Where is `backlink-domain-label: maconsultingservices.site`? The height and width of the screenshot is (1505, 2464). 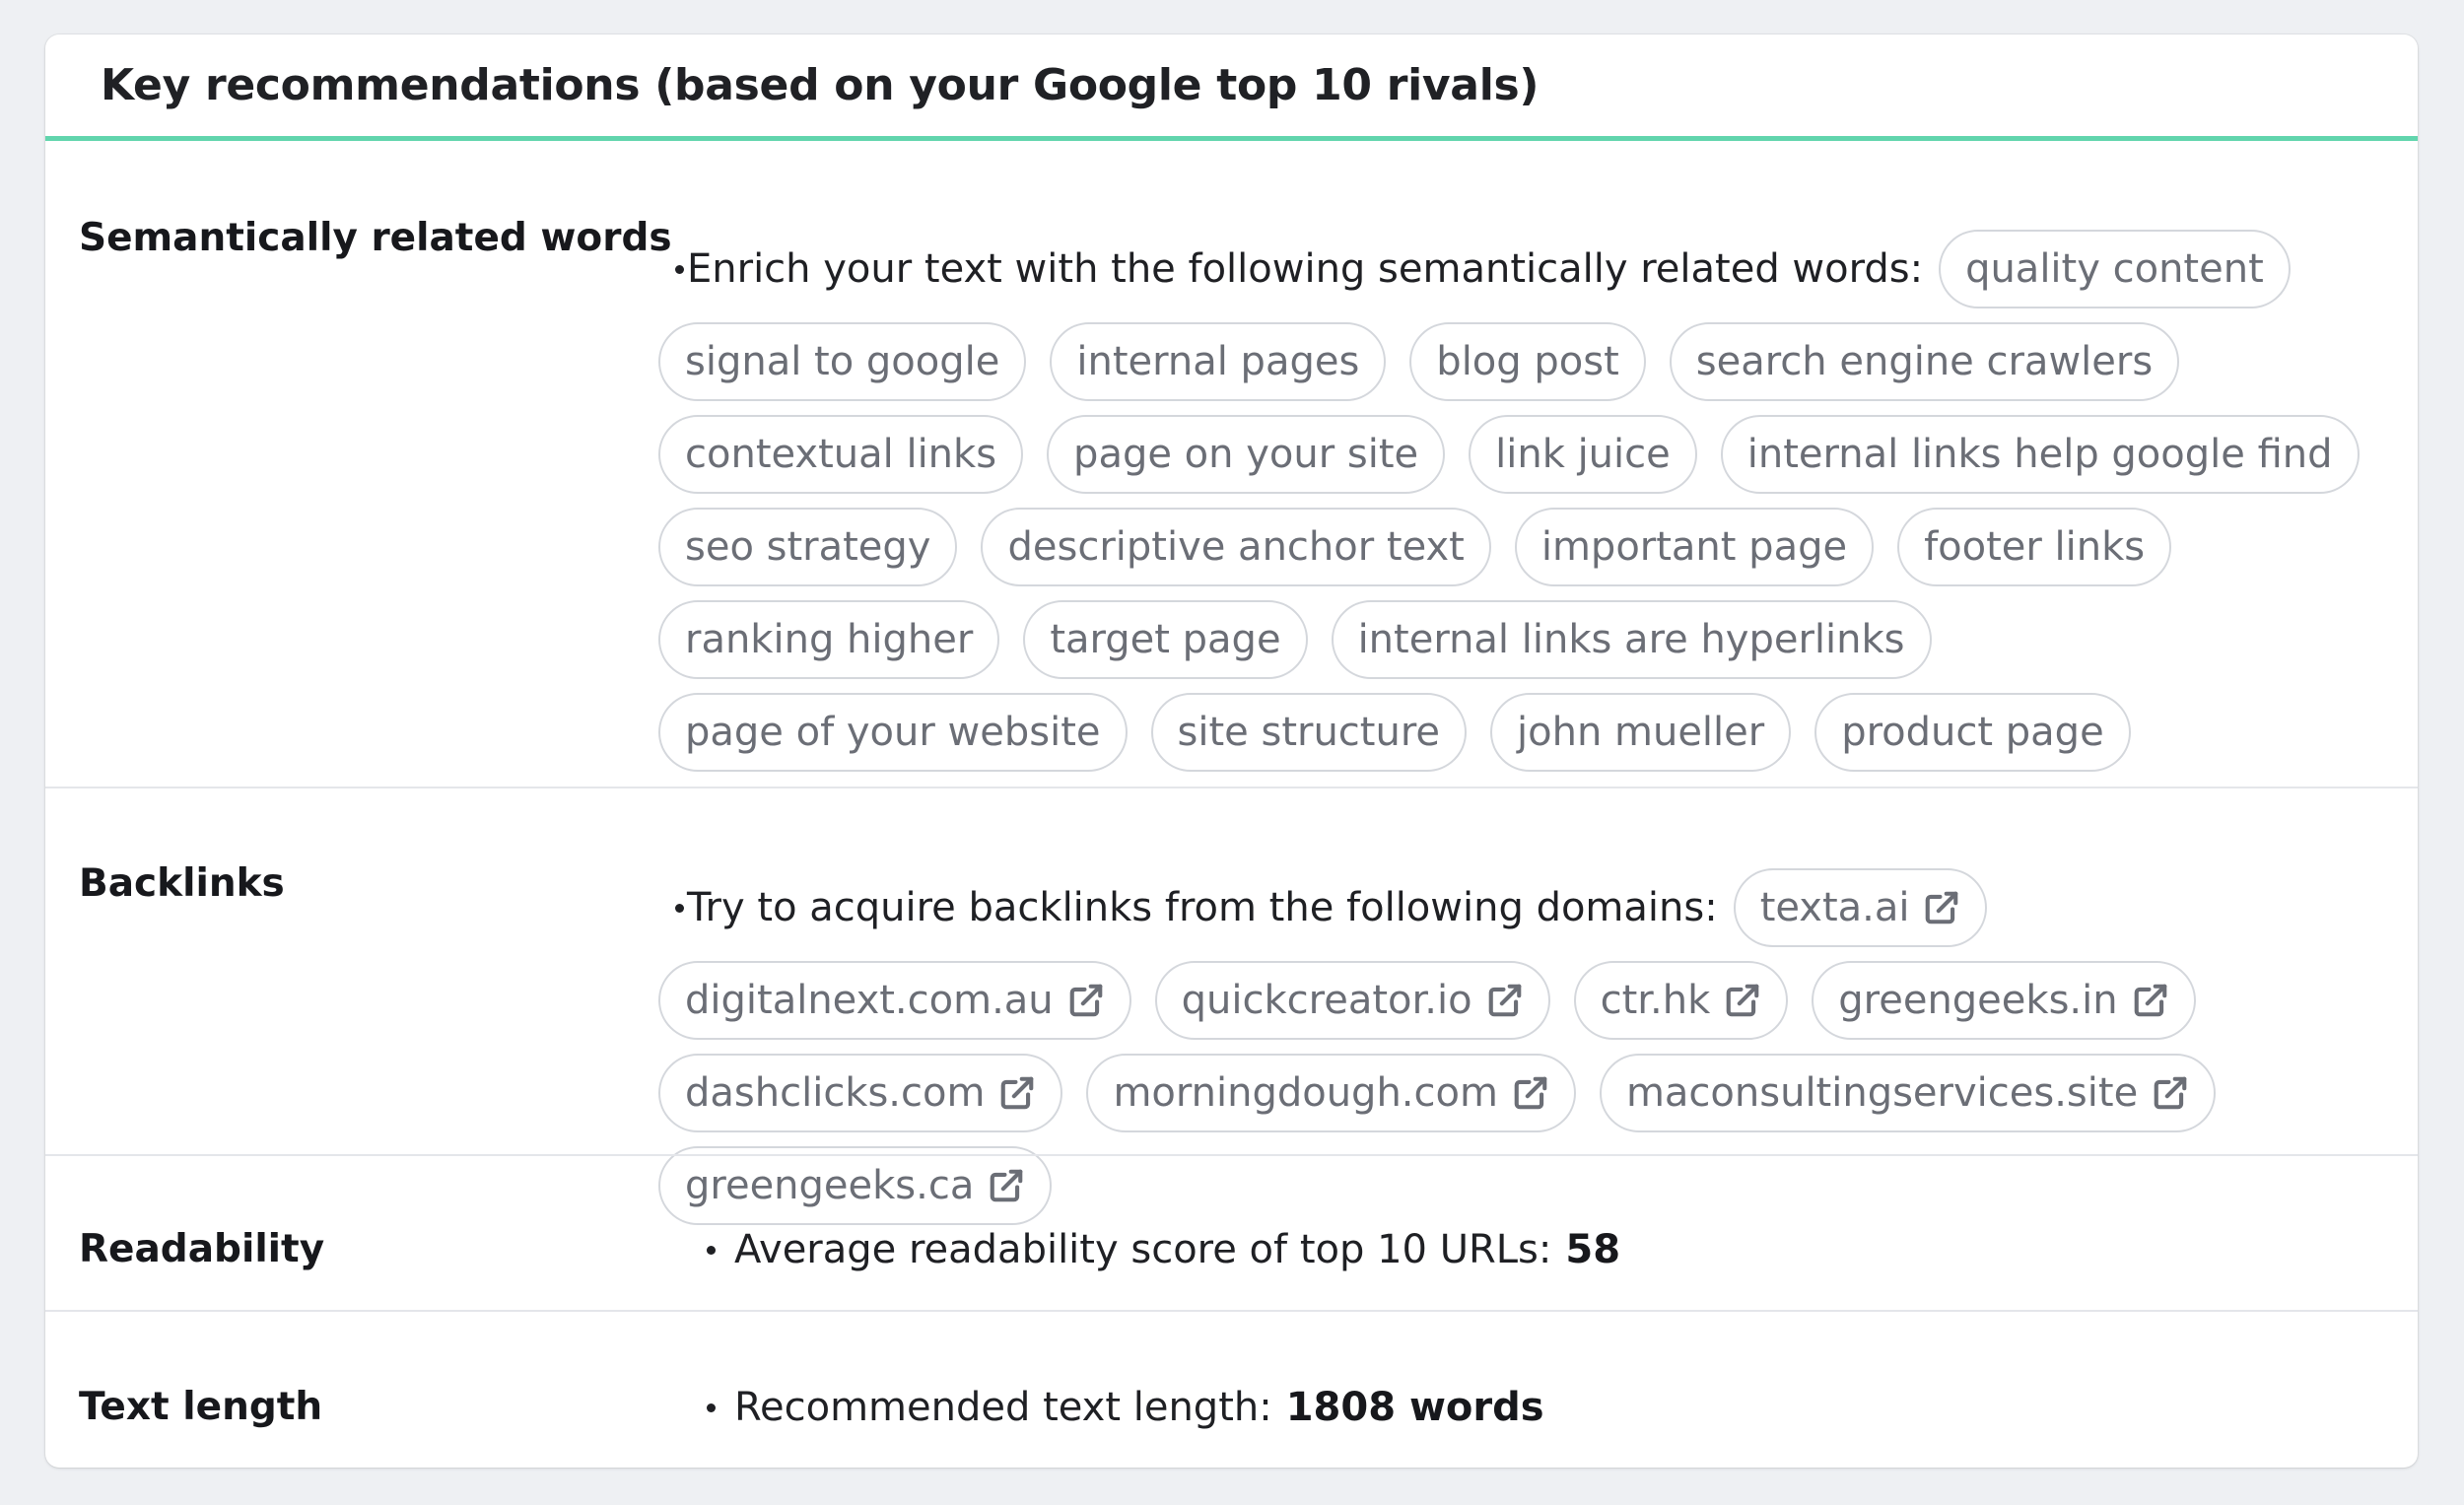
backlink-domain-label: maconsultingservices.site is located at coordinates (1882, 1093).